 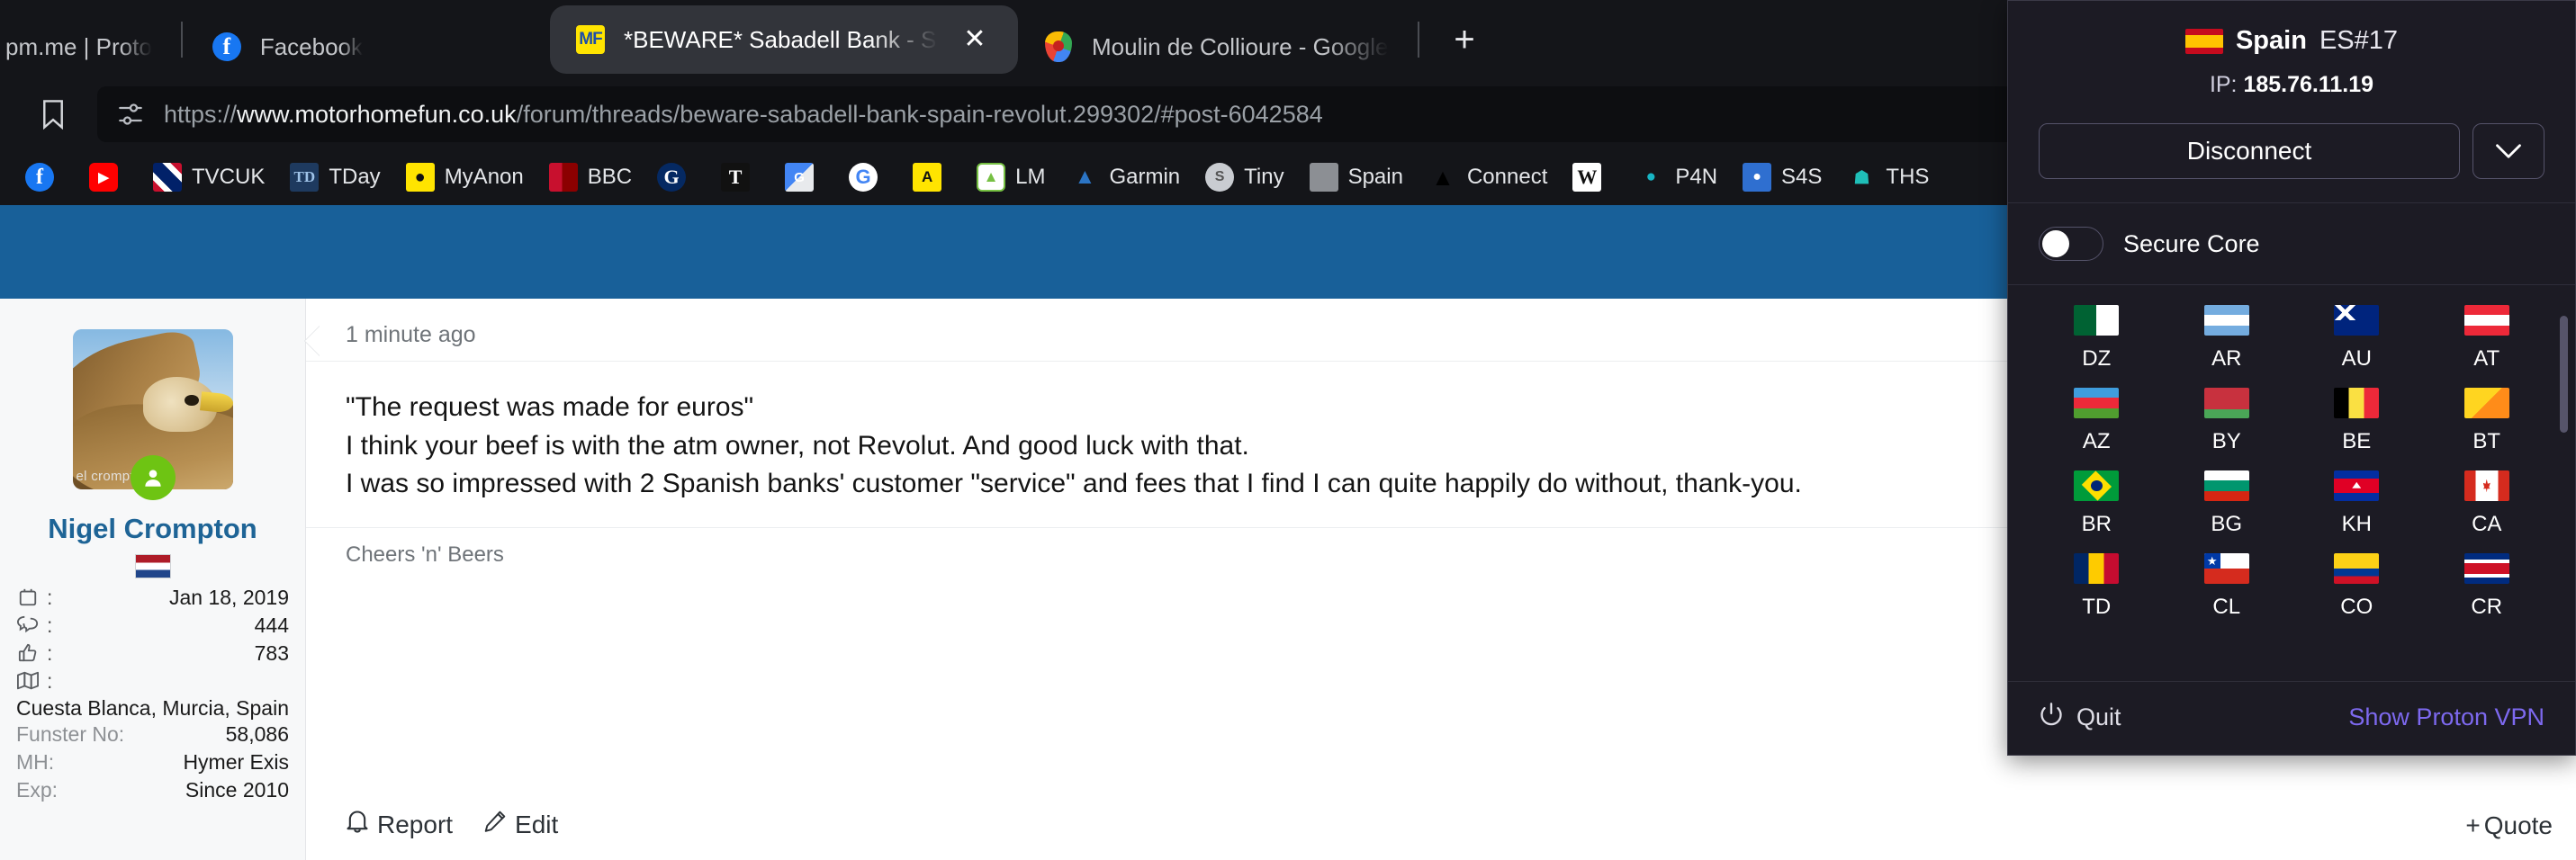 I want to click on brazil-flag-icon, so click(x=2097, y=486).